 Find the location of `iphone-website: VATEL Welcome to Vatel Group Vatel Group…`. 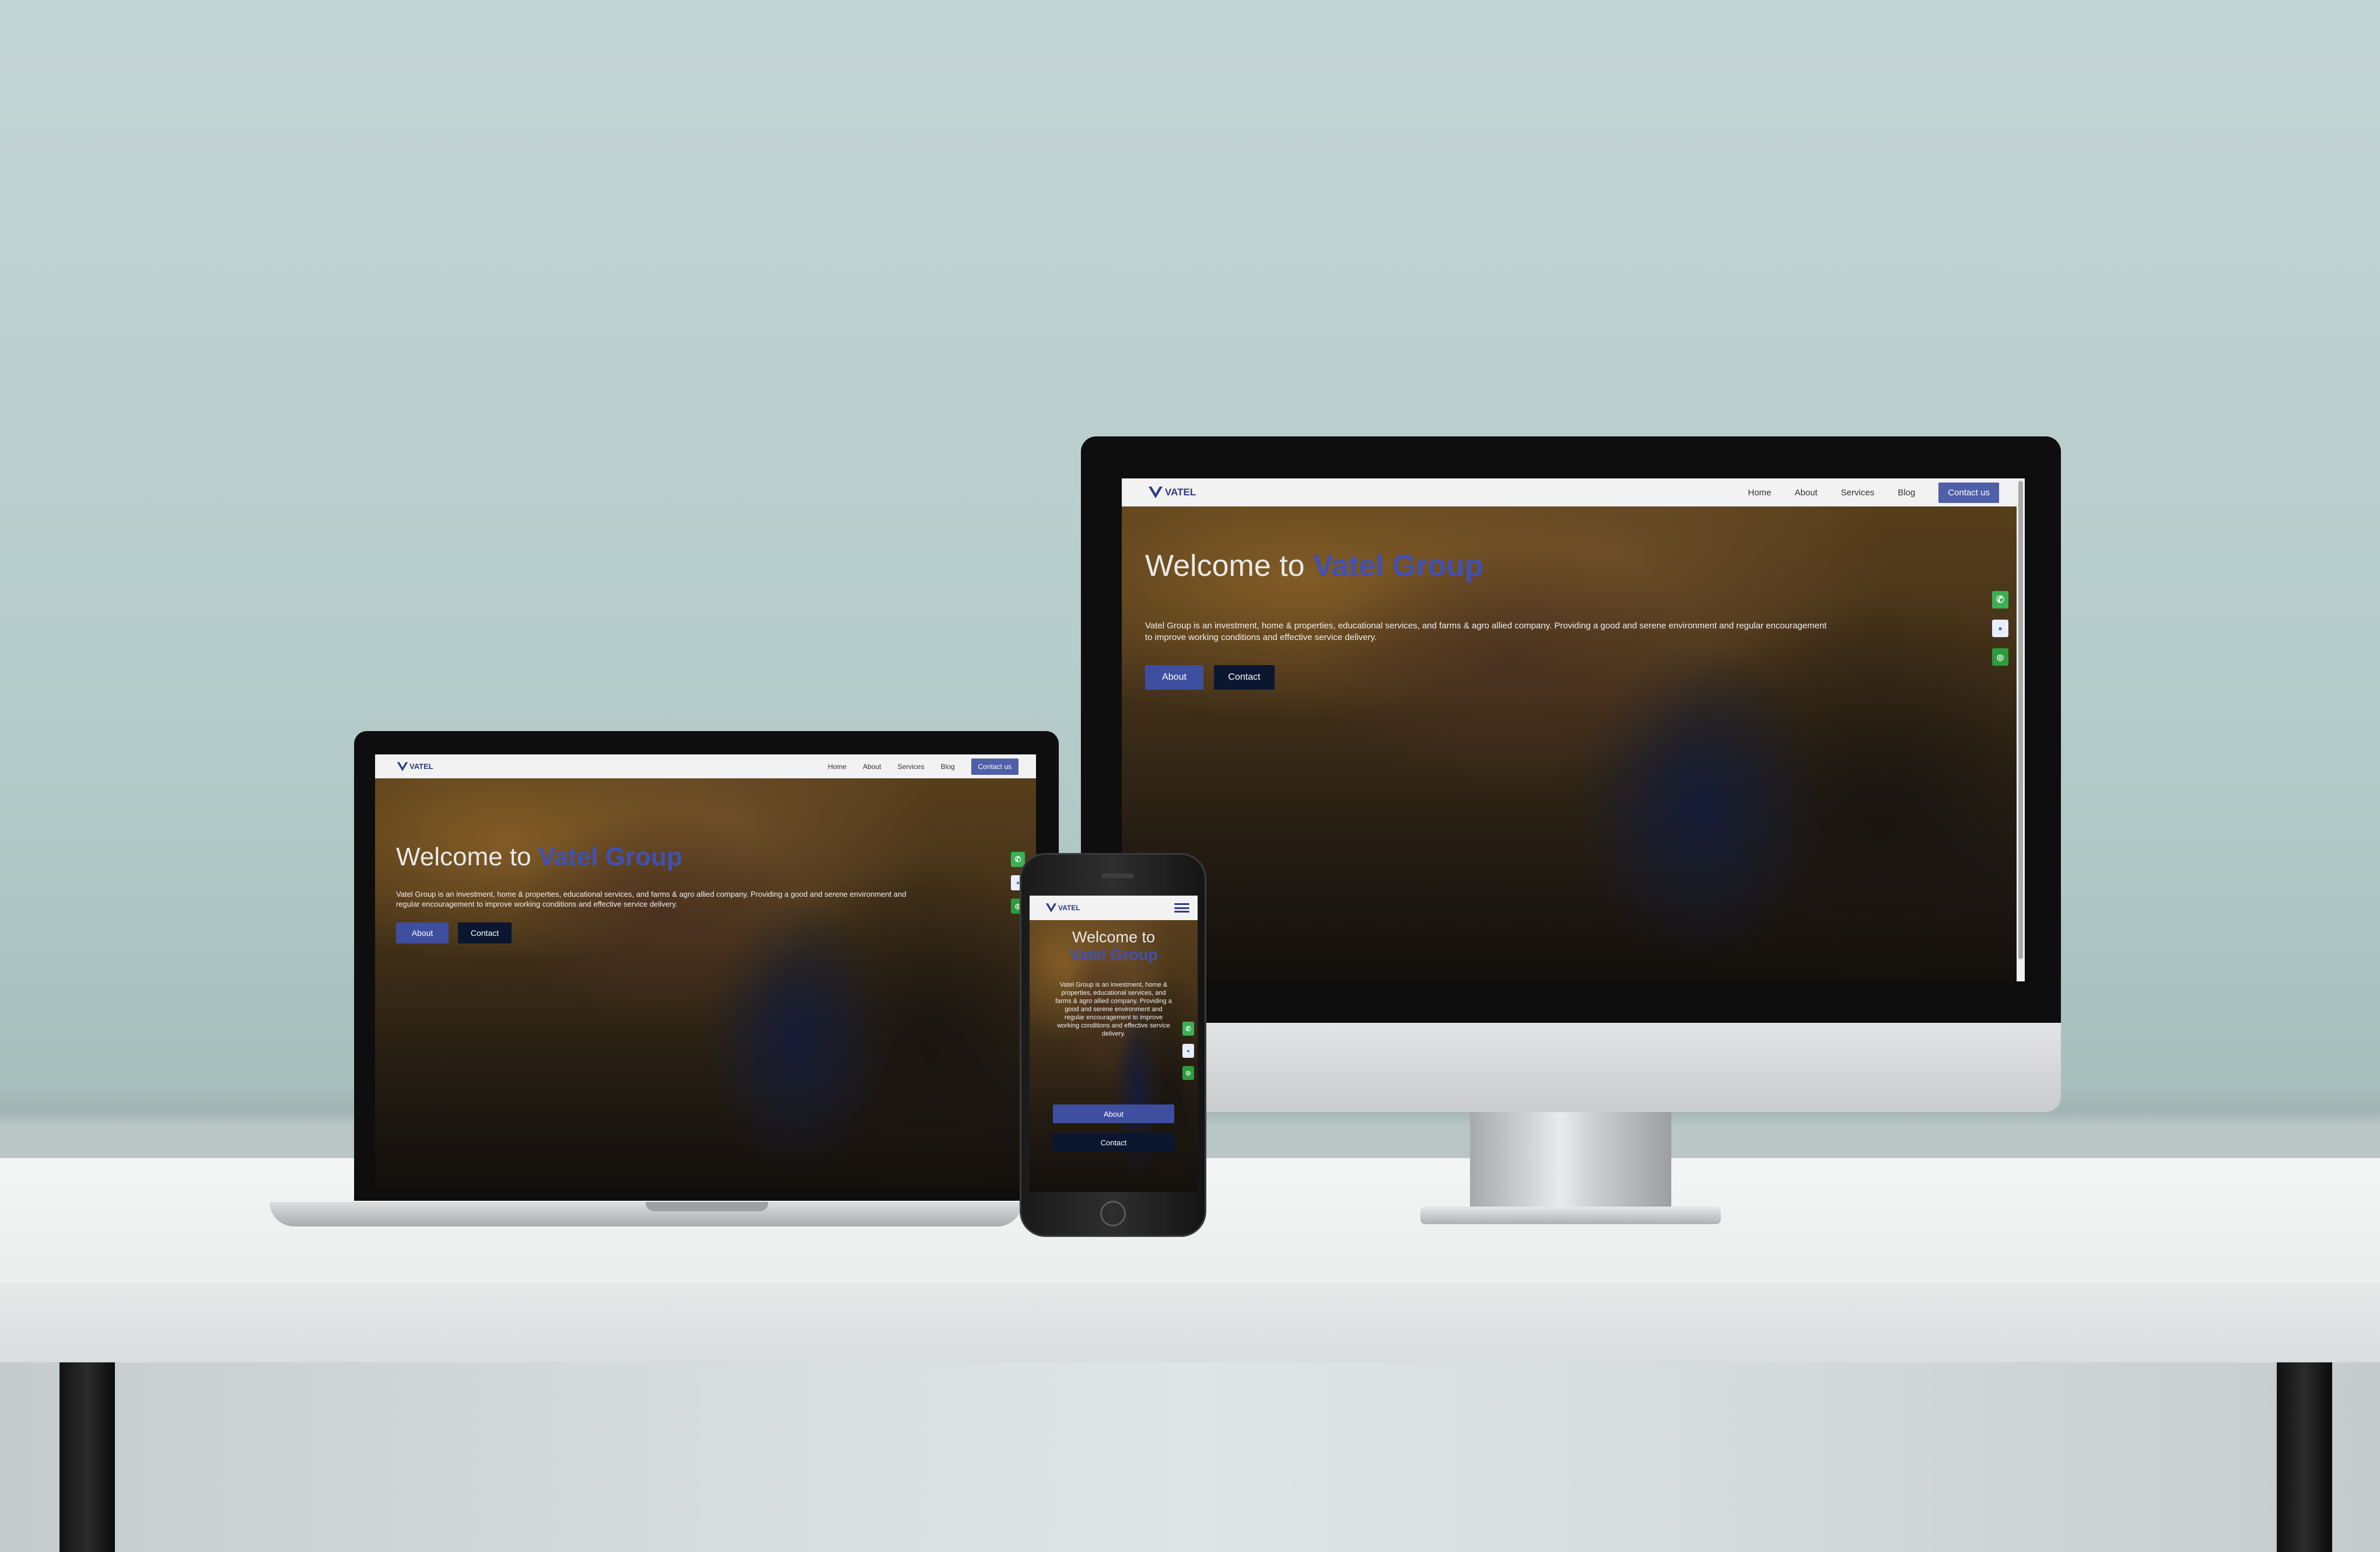

iphone-website: VATEL Welcome to Vatel Group Vatel Group… is located at coordinates (1114, 1044).